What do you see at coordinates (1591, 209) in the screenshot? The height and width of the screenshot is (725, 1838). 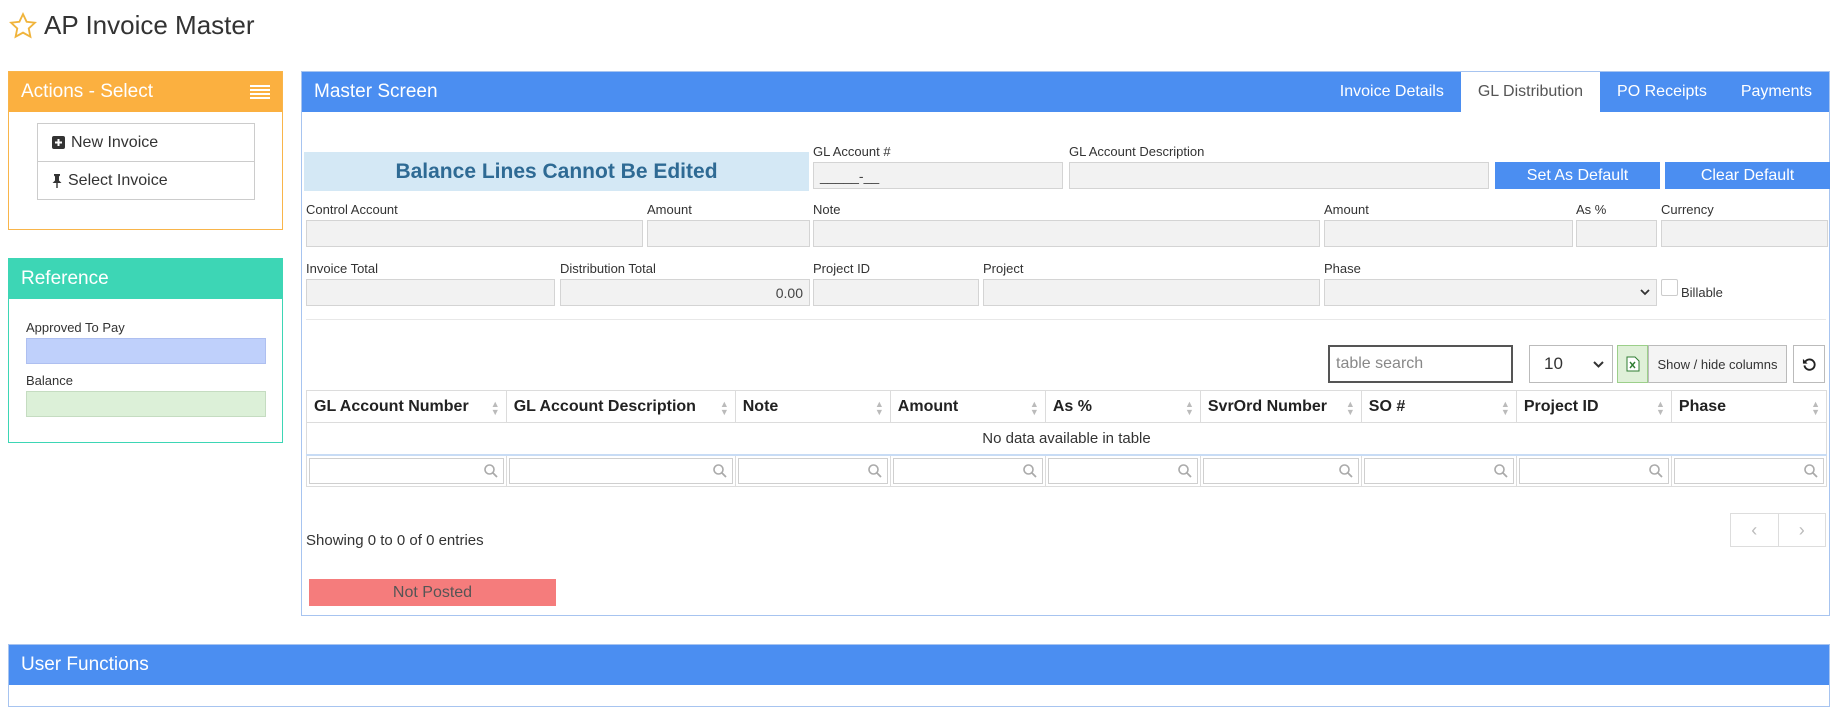 I see `as-percent-label: As %` at bounding box center [1591, 209].